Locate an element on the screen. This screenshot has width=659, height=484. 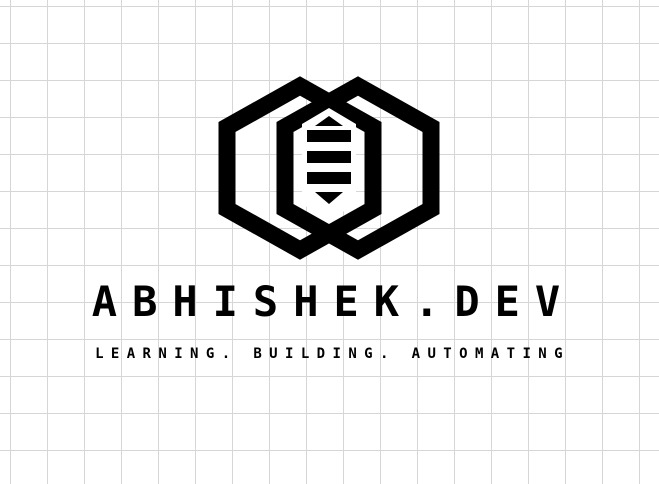
brand-tagline: LEARNING. BUILDING. AUTOMATING is located at coordinates (332, 354).